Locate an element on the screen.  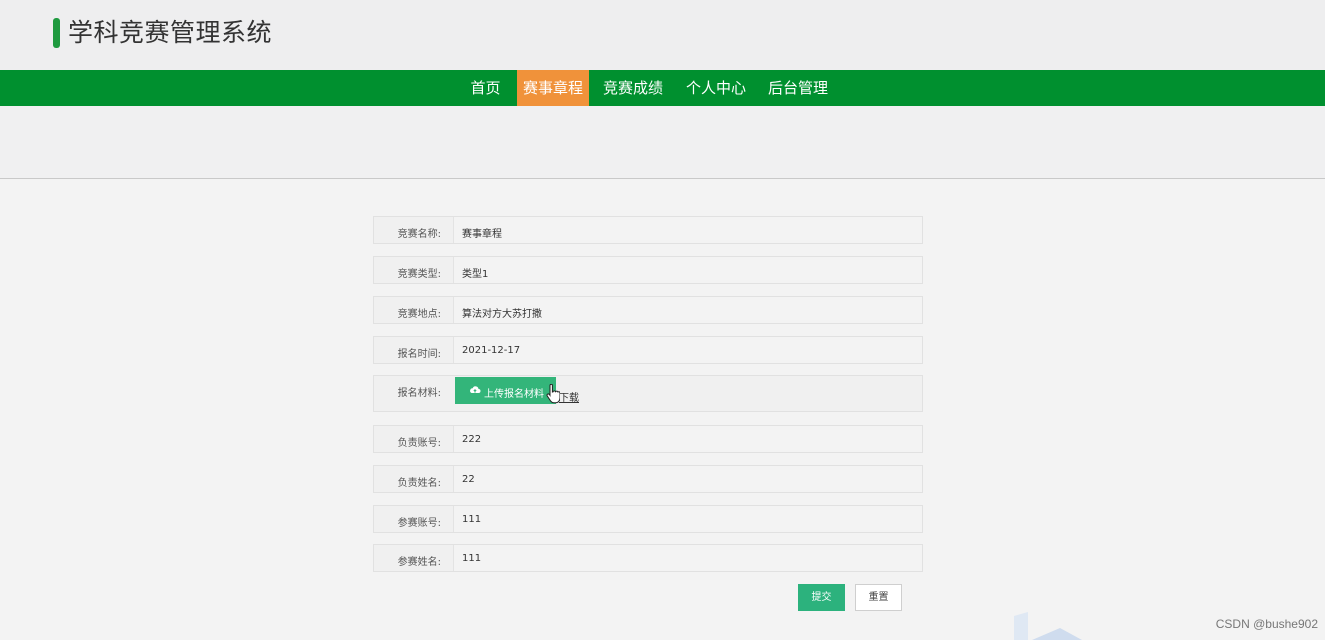
download-link: 下载 is located at coordinates (569, 396).